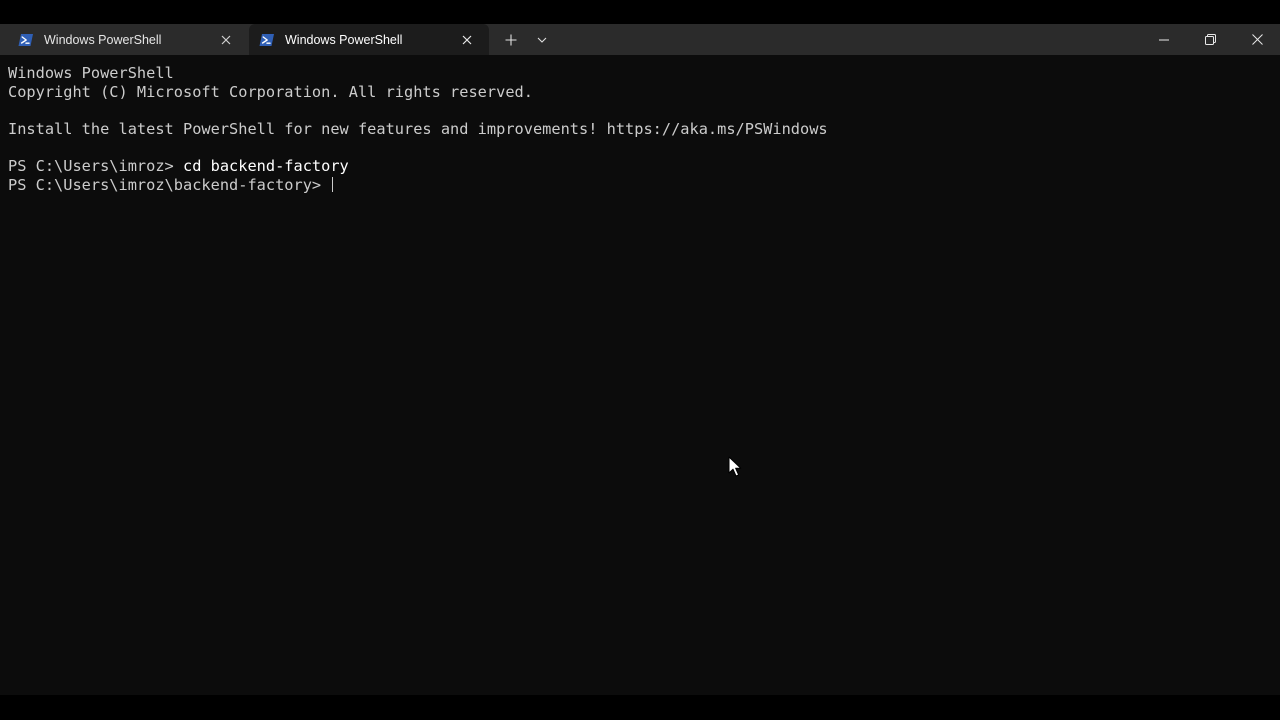 The image size is (1280, 720). Describe the element at coordinates (644, 166) in the screenshot. I see `terminal-line: PS C:\Users\imroz> cd backend-factory` at that location.